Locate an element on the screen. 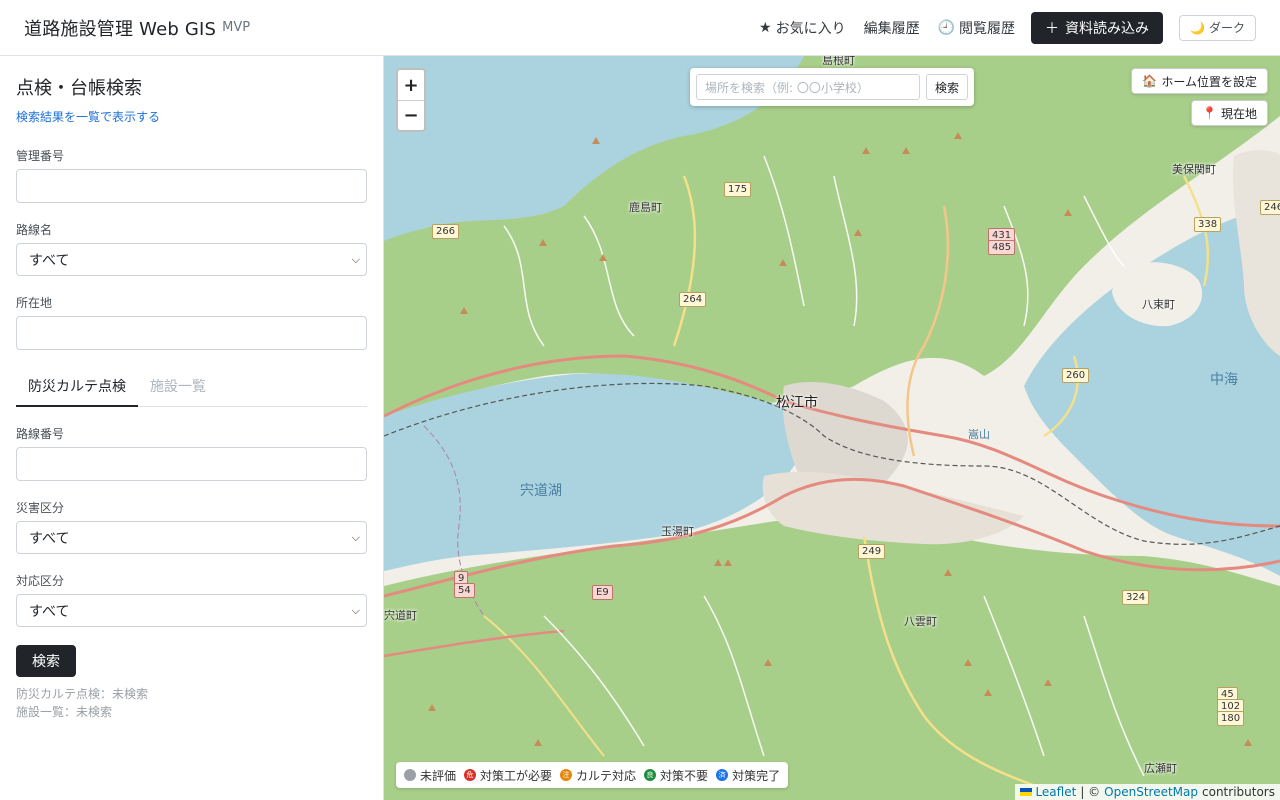 This screenshot has width=1280, height=800. legend-item: 未評価 is located at coordinates (430, 775).